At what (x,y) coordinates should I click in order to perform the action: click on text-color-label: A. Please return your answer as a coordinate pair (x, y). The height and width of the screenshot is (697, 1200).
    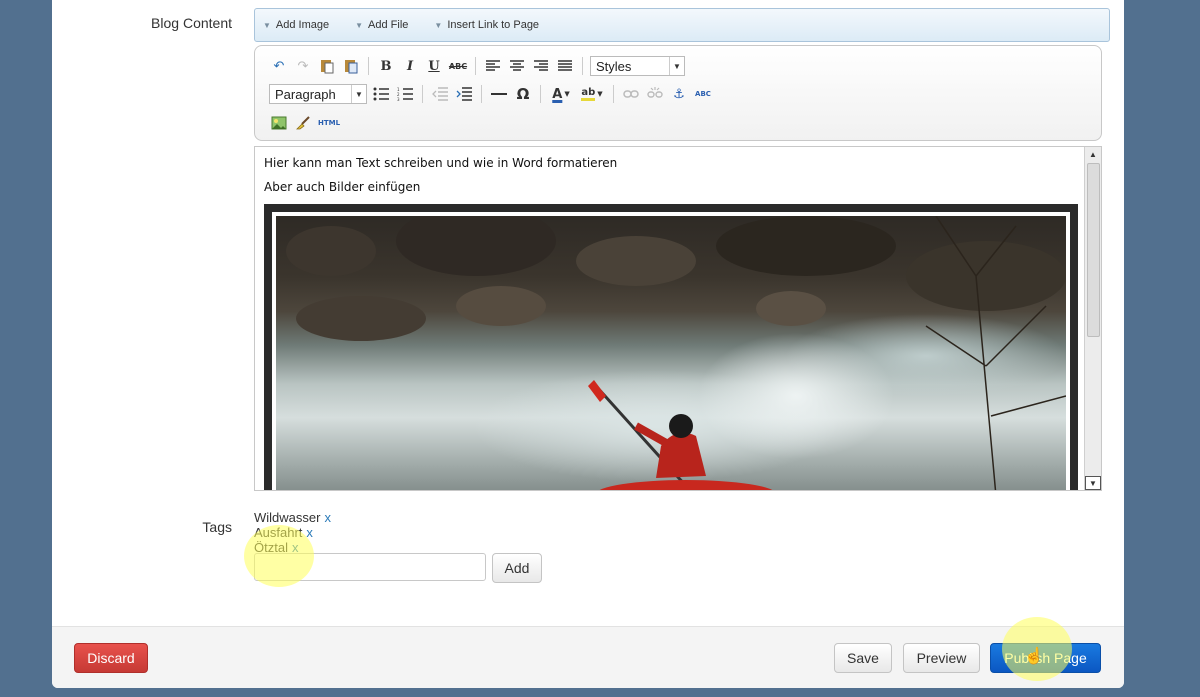
    Looking at the image, I should click on (557, 94).